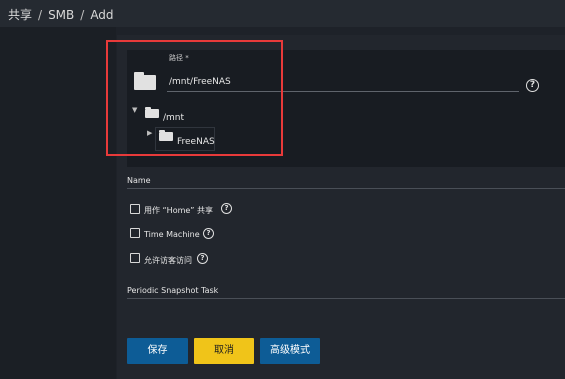 This screenshot has width=565, height=379. Describe the element at coordinates (135, 209) in the screenshot. I see `home-share-checkbox` at that location.